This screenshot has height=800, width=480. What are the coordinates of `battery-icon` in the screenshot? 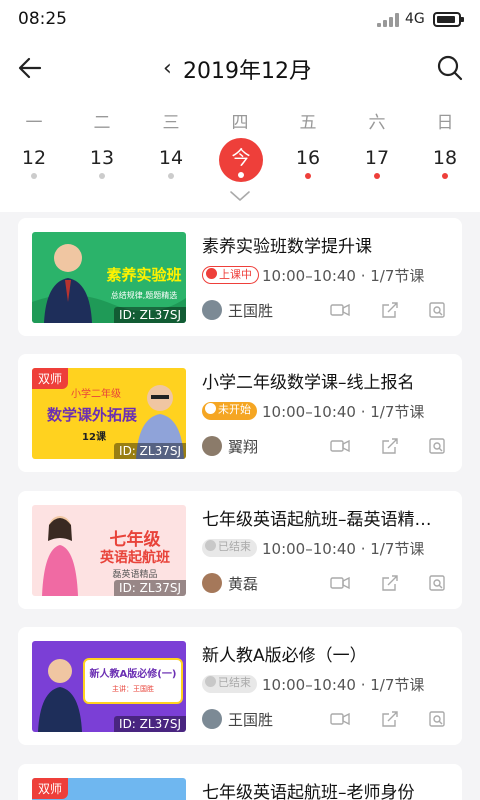 It's located at (448, 19).